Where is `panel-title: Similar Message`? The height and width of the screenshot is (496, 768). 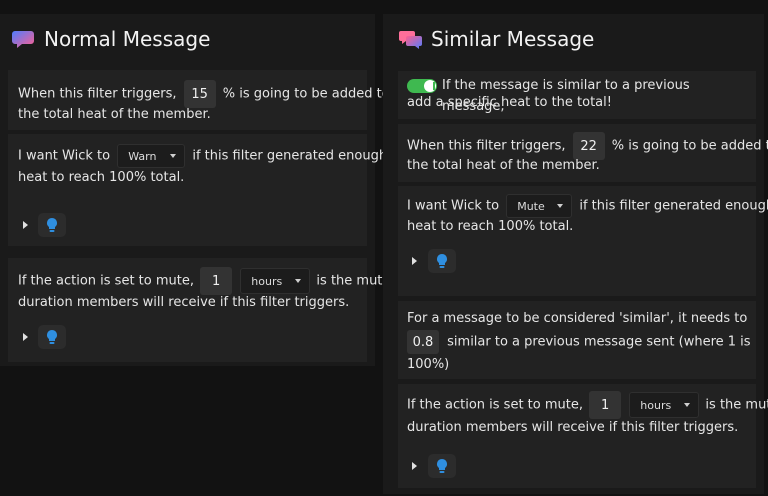 panel-title: Similar Message is located at coordinates (513, 39).